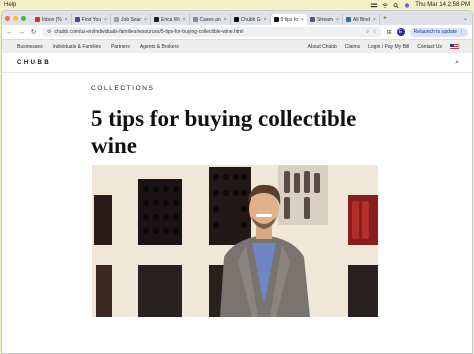  What do you see at coordinates (407, 5) in the screenshot?
I see `siri-icon` at bounding box center [407, 5].